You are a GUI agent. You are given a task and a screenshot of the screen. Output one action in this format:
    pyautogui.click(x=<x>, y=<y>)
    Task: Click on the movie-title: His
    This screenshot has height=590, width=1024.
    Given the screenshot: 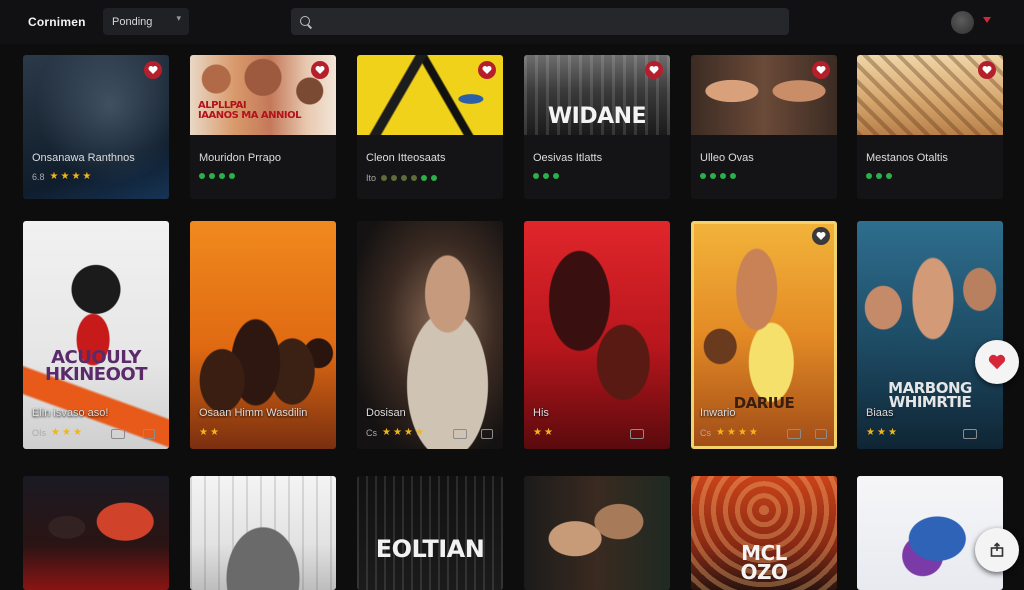 What is the action you would take?
    pyautogui.click(x=541, y=413)
    